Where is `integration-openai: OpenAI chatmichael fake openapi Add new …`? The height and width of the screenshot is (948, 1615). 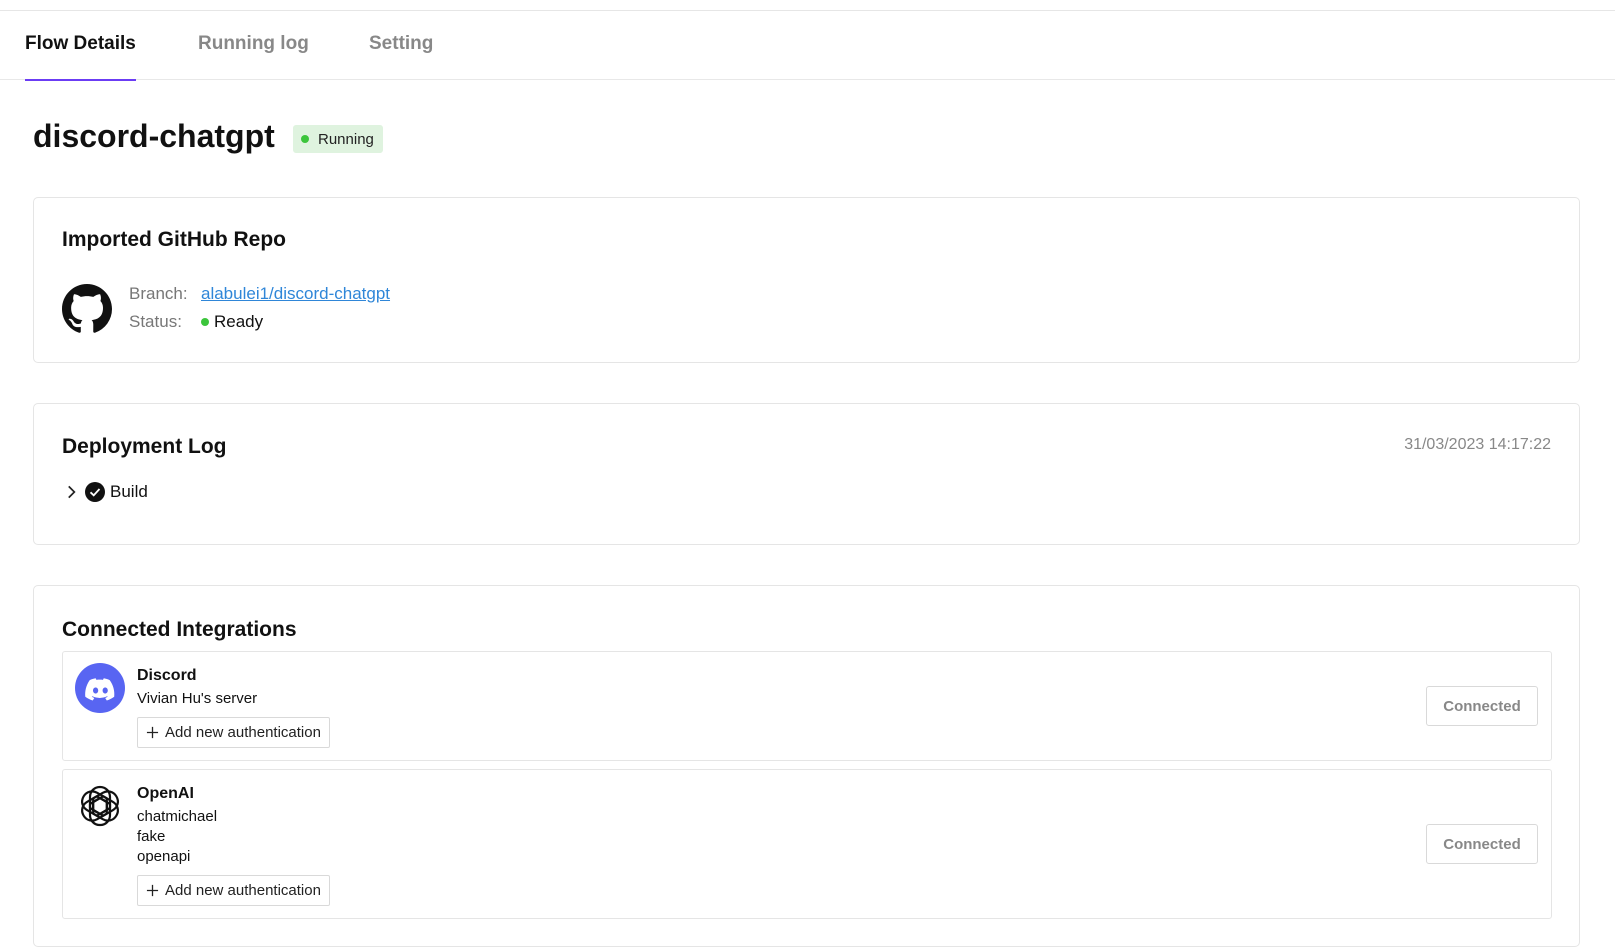 integration-openai: OpenAI chatmichael fake openapi Add new … is located at coordinates (807, 844).